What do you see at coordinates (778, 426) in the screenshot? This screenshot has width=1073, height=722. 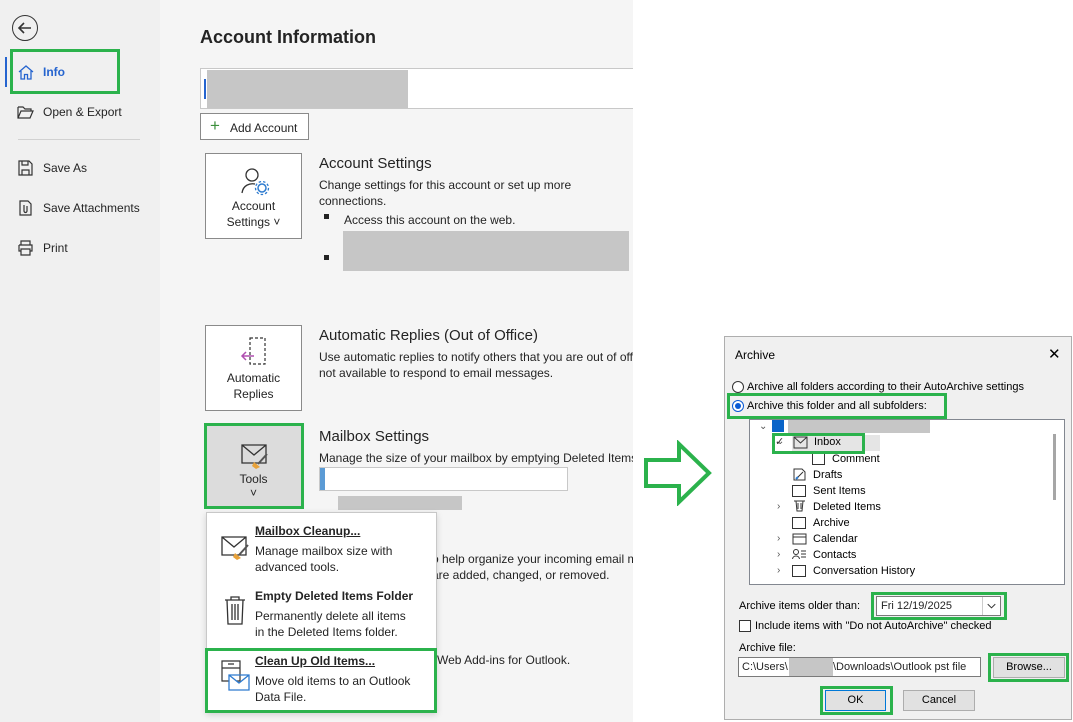 I see `exchange-icon` at bounding box center [778, 426].